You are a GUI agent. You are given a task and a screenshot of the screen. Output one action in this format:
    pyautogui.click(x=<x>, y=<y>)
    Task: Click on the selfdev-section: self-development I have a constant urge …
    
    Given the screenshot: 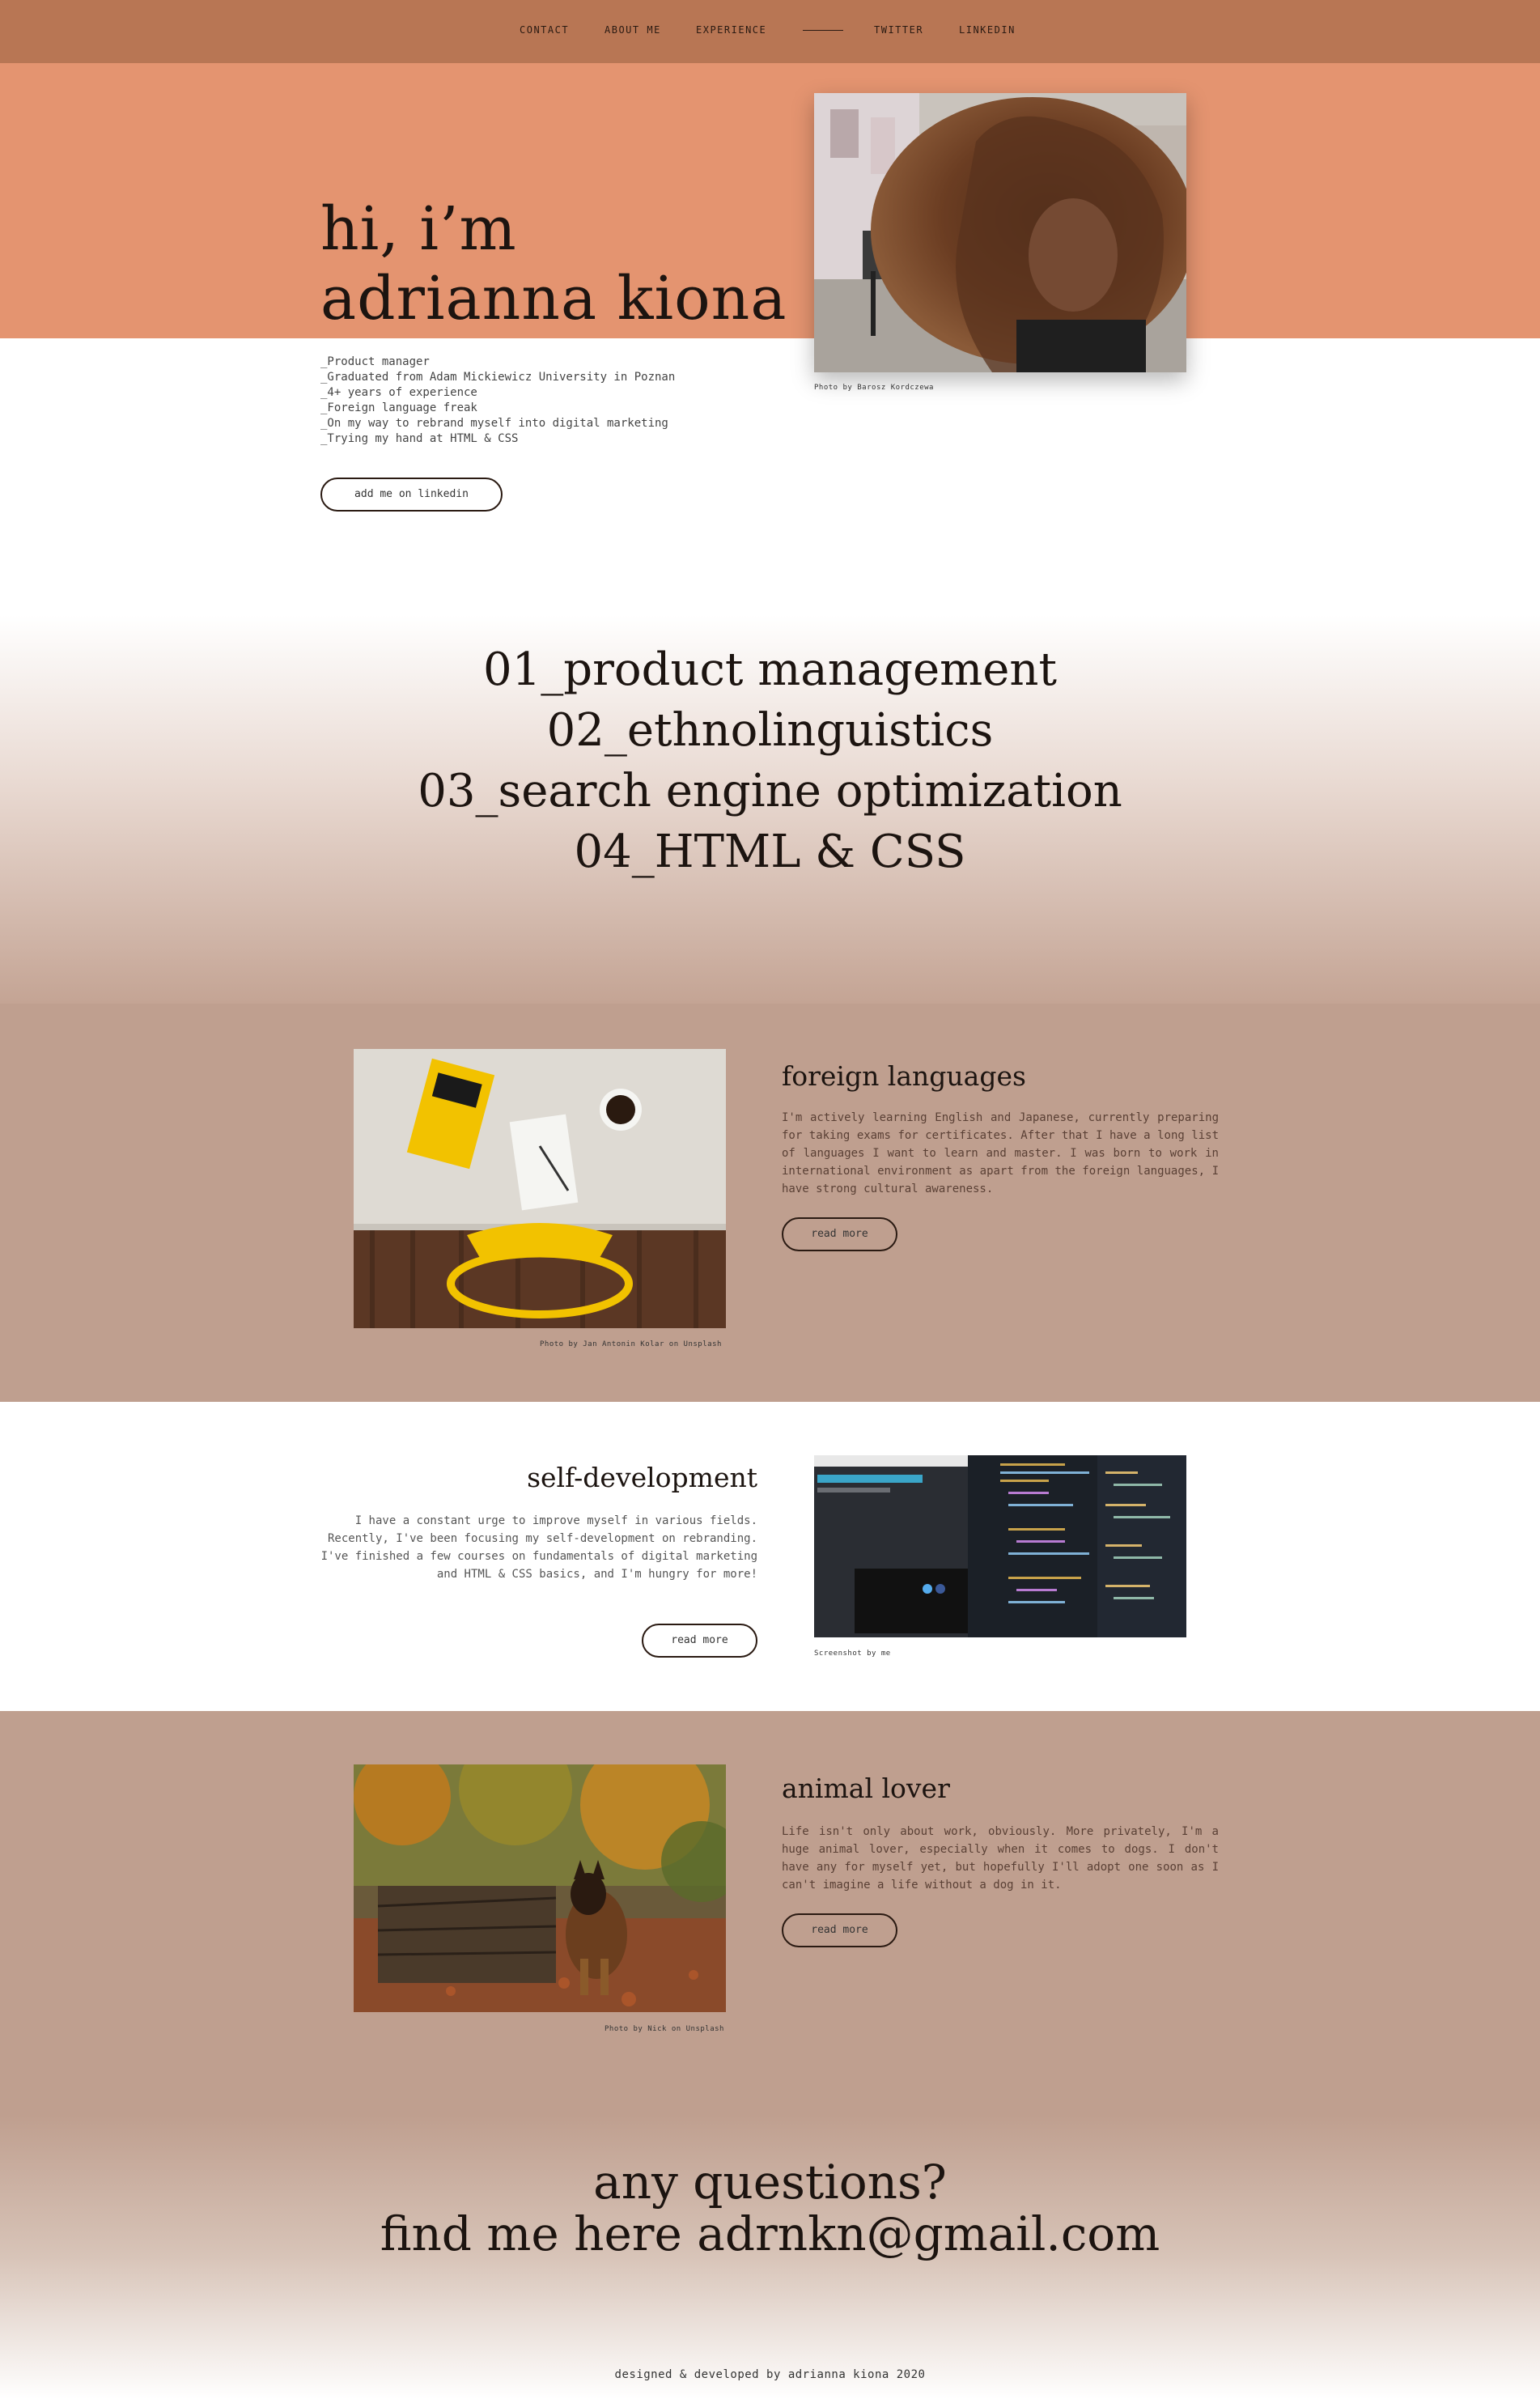 What is the action you would take?
    pyautogui.click(x=770, y=1556)
    